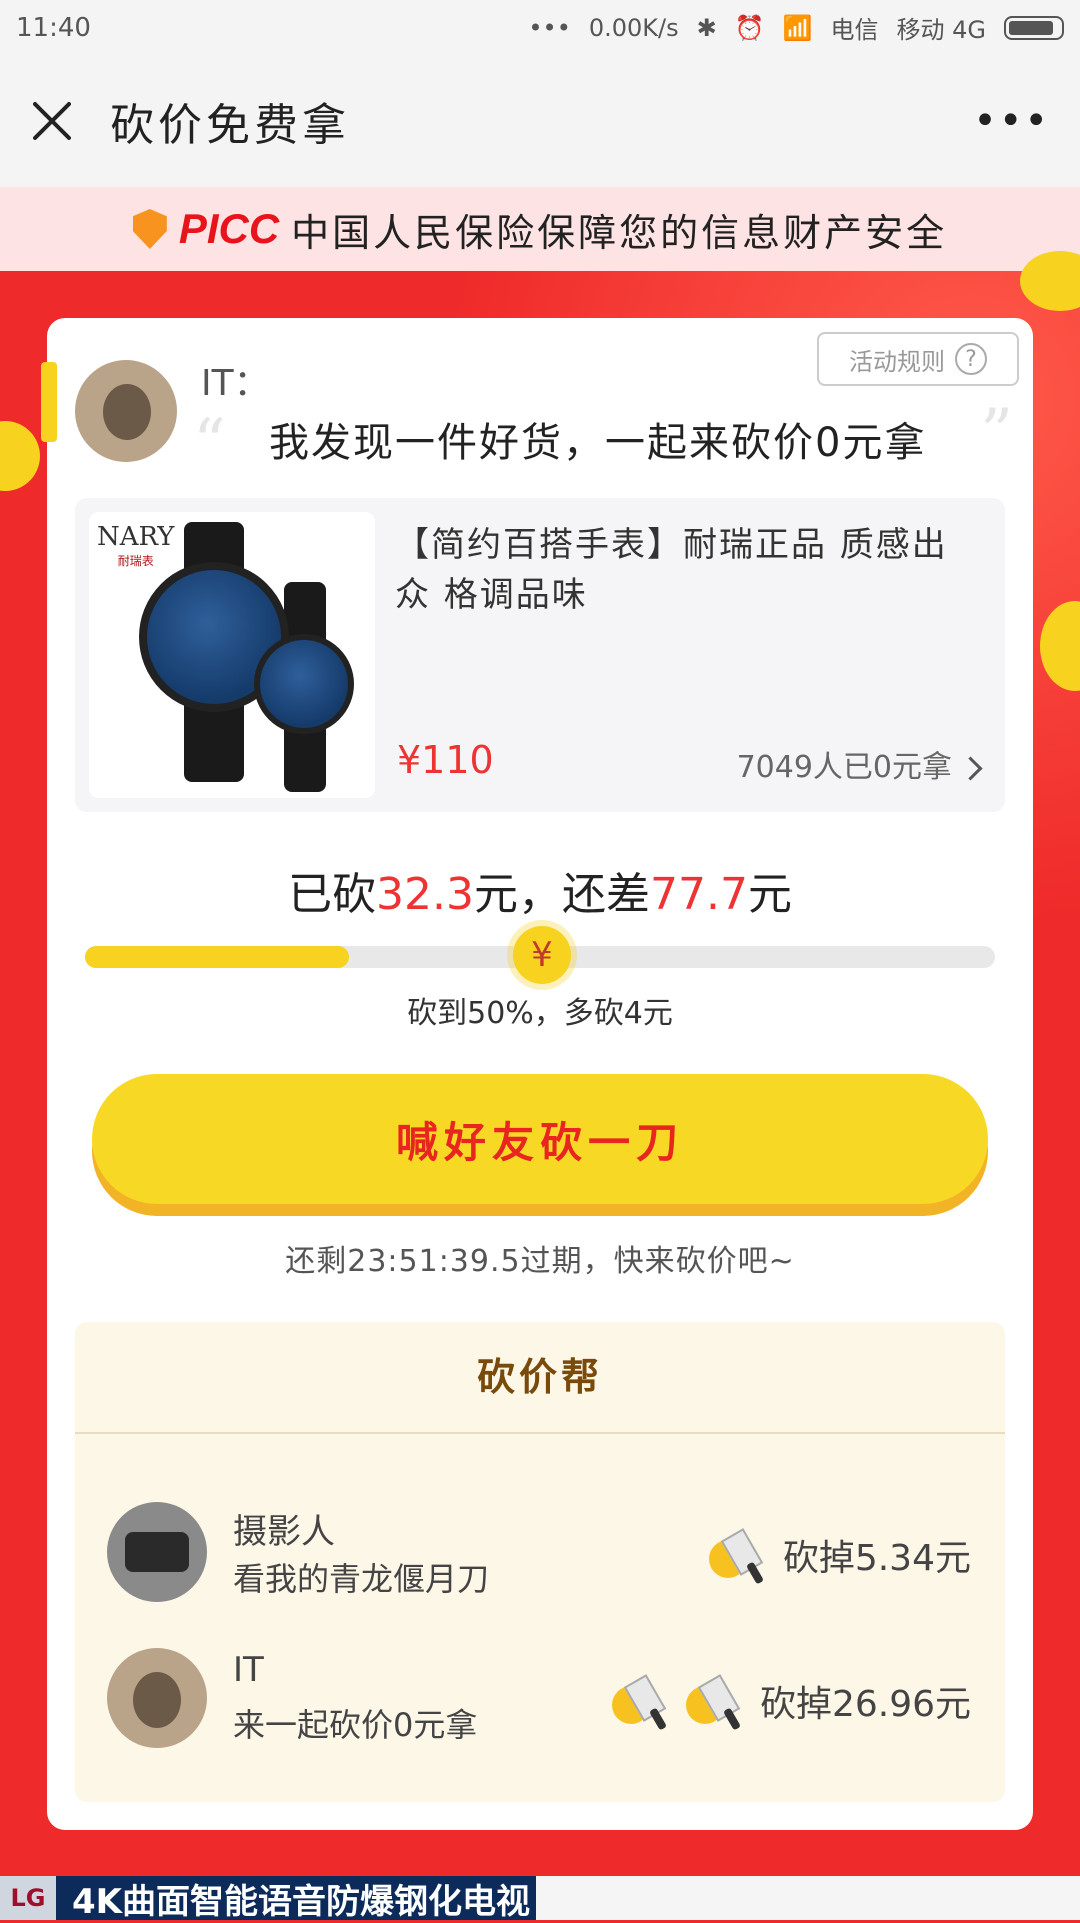 The width and height of the screenshot is (1080, 1923). Describe the element at coordinates (706, 27) in the screenshot. I see `bluetooth-icon: ✱` at that location.